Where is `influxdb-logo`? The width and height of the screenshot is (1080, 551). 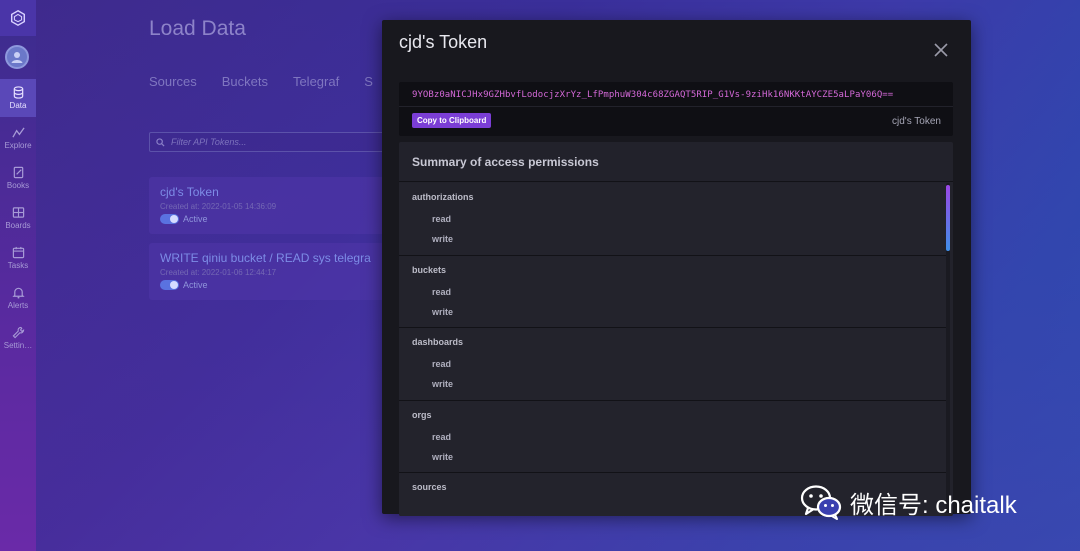 influxdb-logo is located at coordinates (18, 18).